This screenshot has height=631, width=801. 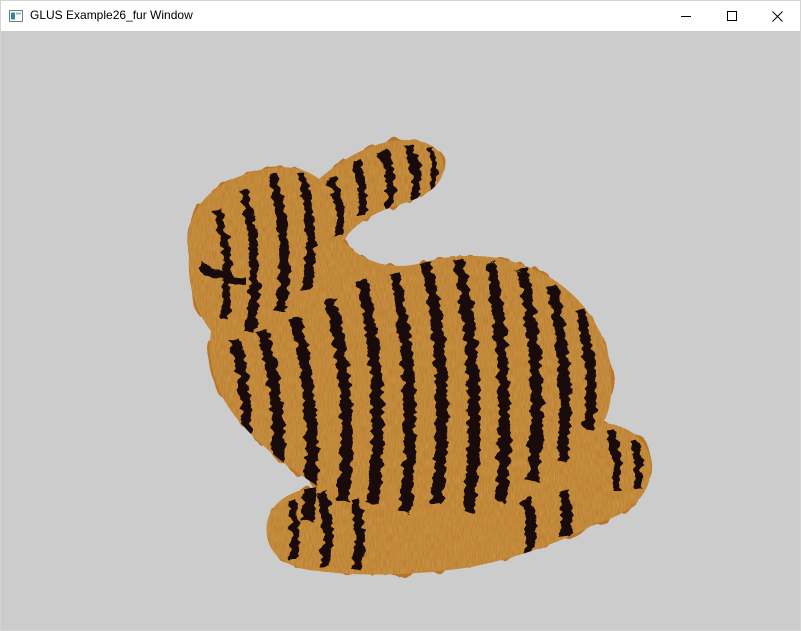 I want to click on maximize-icon, so click(x=732, y=16).